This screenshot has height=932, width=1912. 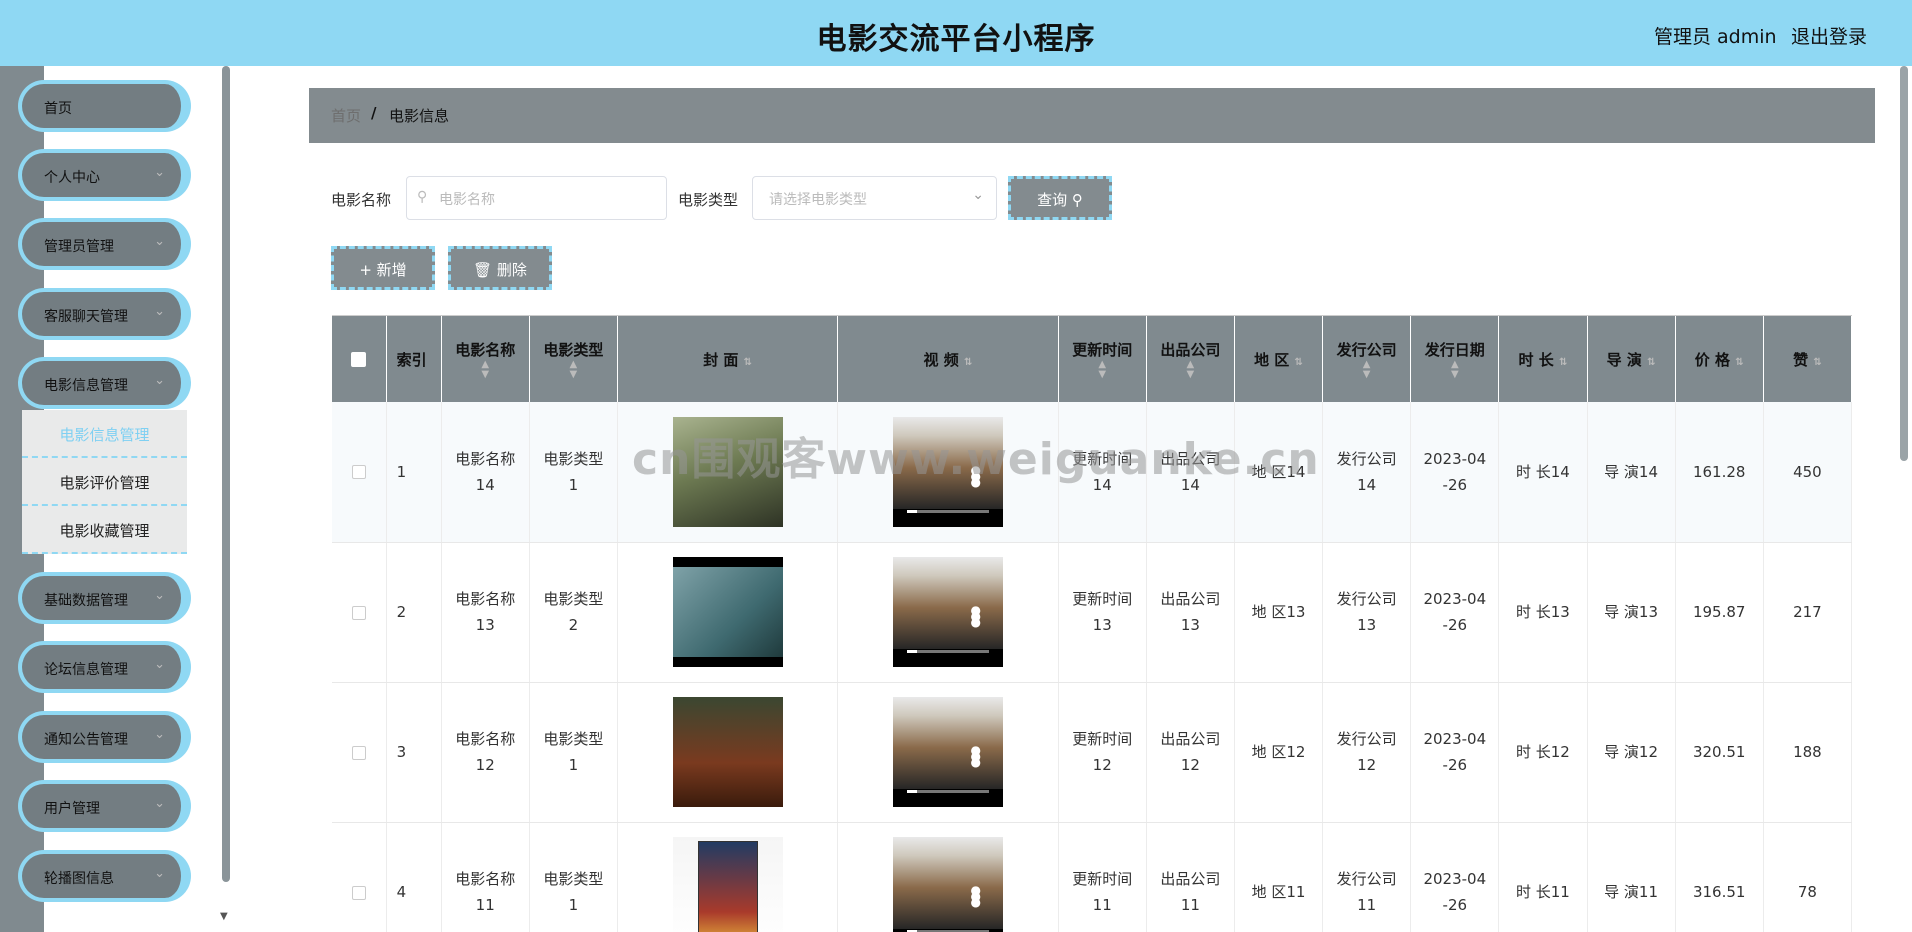 I want to click on column-header: 发行公司 ▲ ▼, so click(x=1367, y=359).